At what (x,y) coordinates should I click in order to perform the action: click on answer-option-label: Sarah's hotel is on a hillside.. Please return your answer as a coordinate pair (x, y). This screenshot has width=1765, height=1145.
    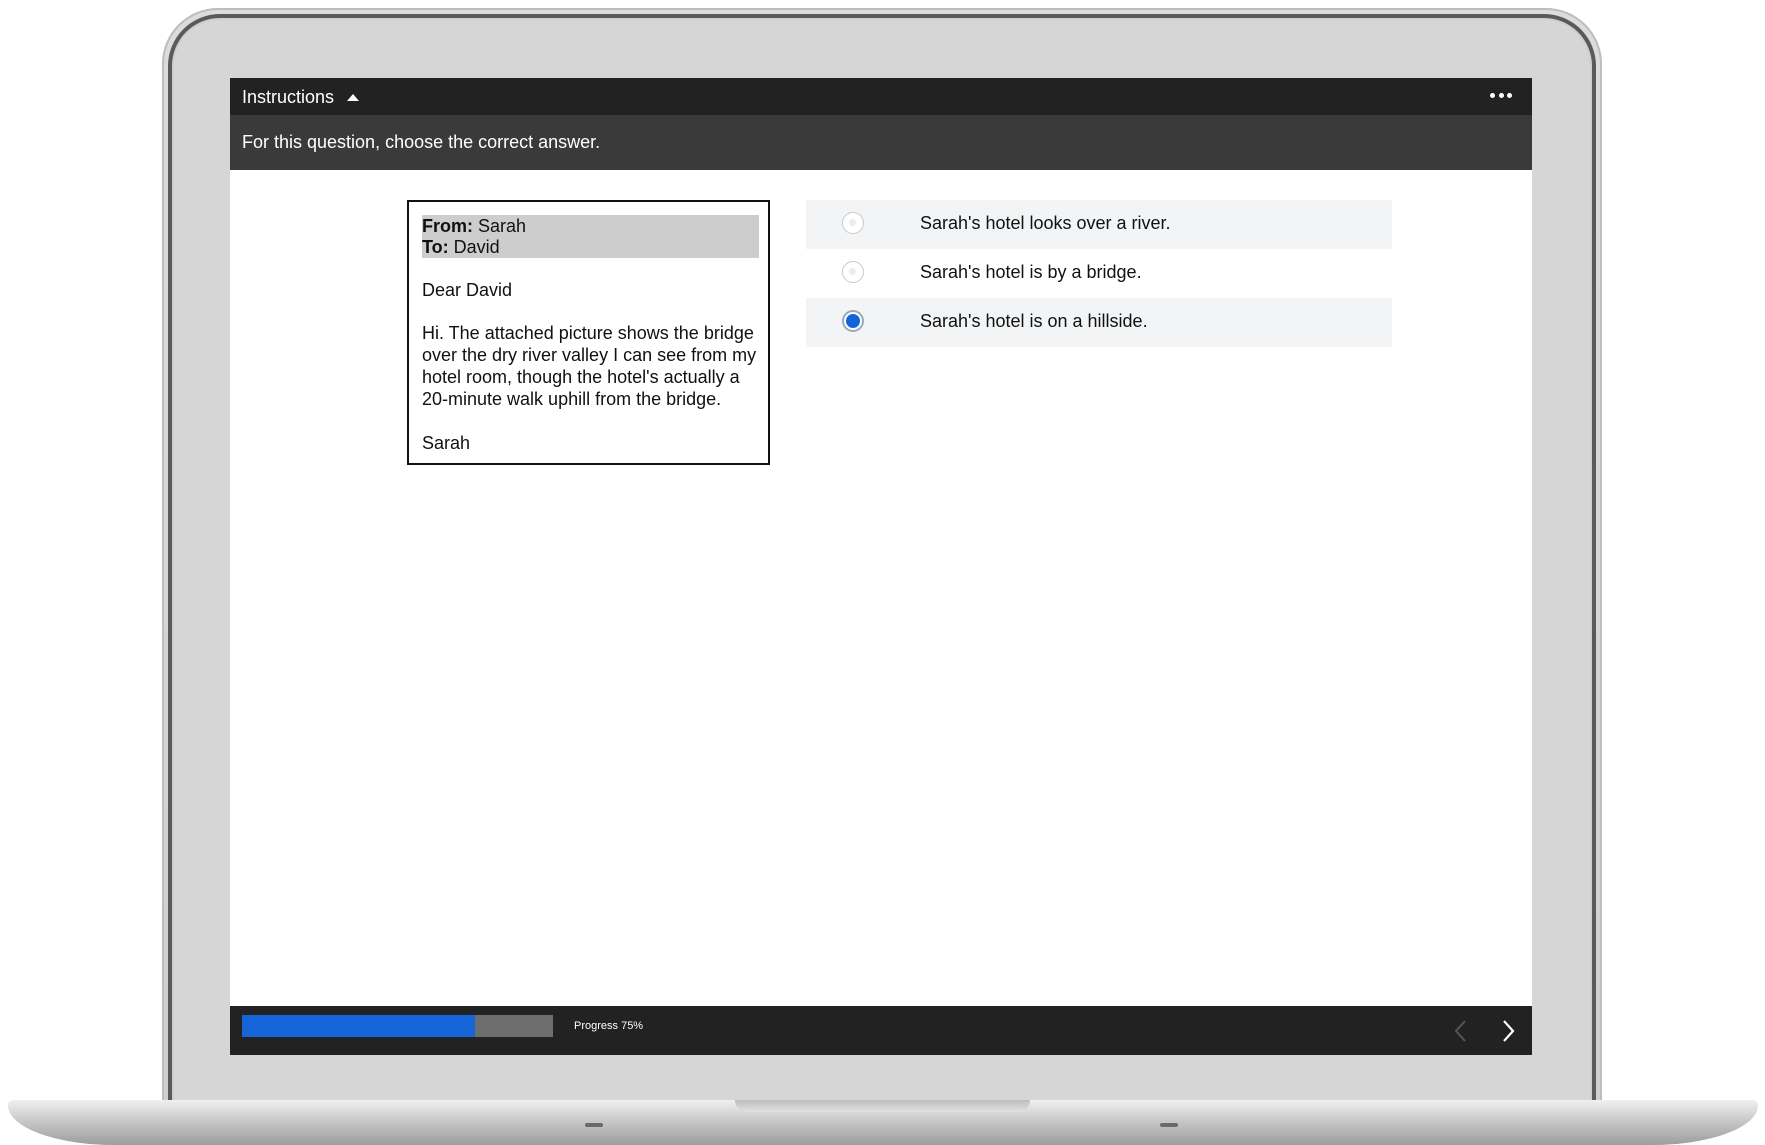
    Looking at the image, I should click on (1034, 321).